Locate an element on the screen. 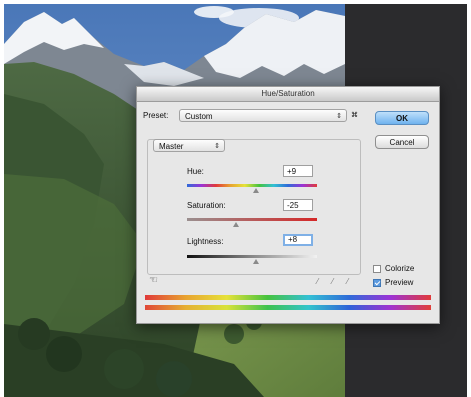  lightness-input: +8 is located at coordinates (298, 240).